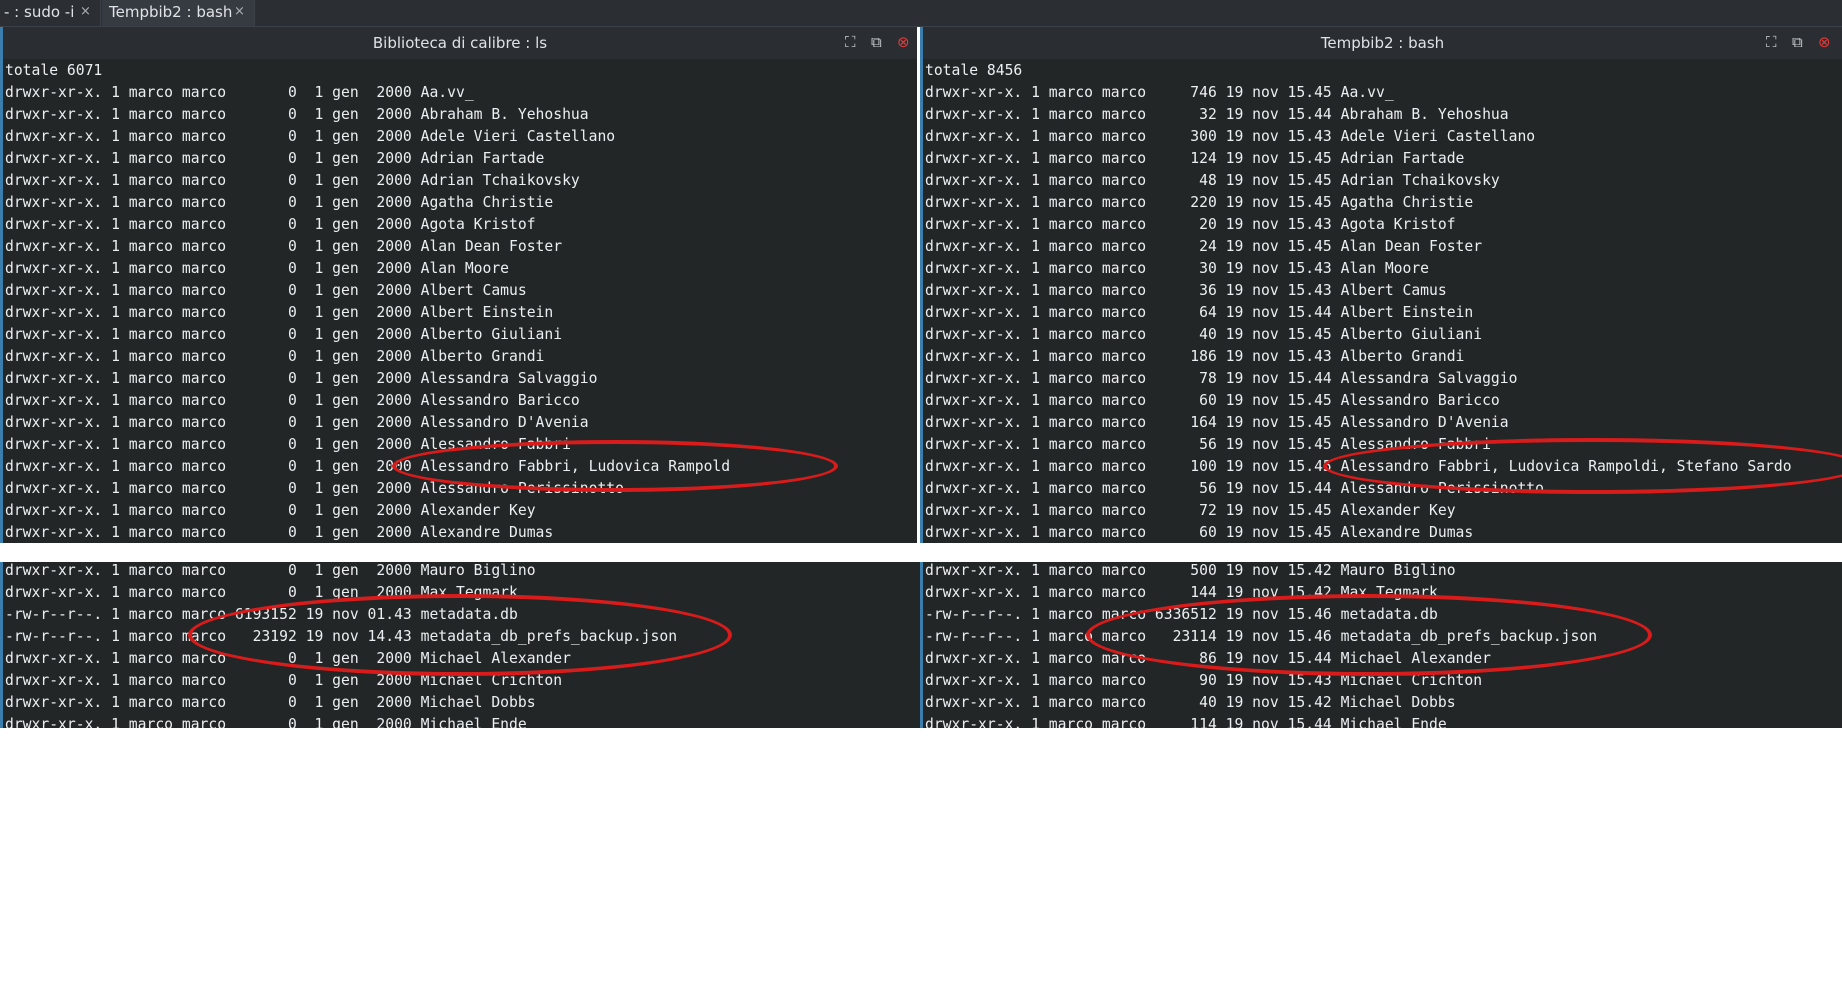 The width and height of the screenshot is (1842, 1000). Describe the element at coordinates (171, 12) in the screenshot. I see `tab-label: Tempbib2 : bash` at that location.